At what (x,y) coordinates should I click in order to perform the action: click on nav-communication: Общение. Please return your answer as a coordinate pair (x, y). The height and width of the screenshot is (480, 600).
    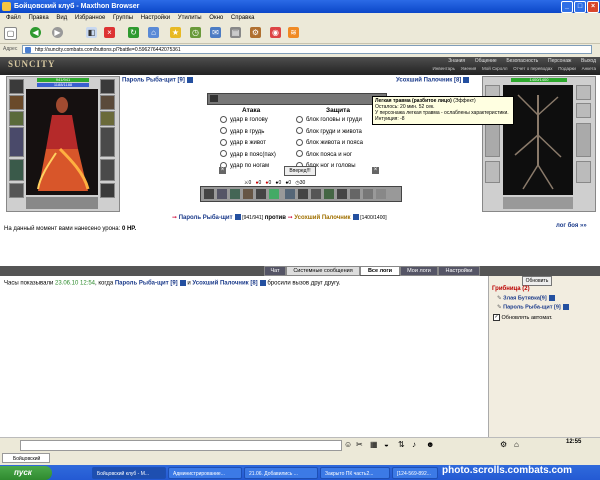
    Looking at the image, I should click on (486, 61).